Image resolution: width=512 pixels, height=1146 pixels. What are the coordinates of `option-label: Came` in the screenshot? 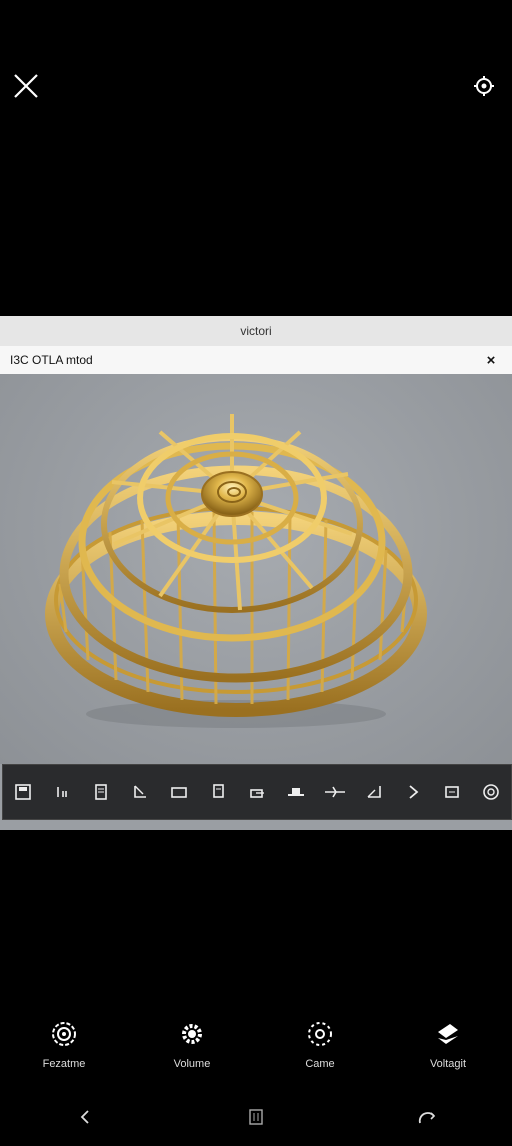 It's located at (320, 1064).